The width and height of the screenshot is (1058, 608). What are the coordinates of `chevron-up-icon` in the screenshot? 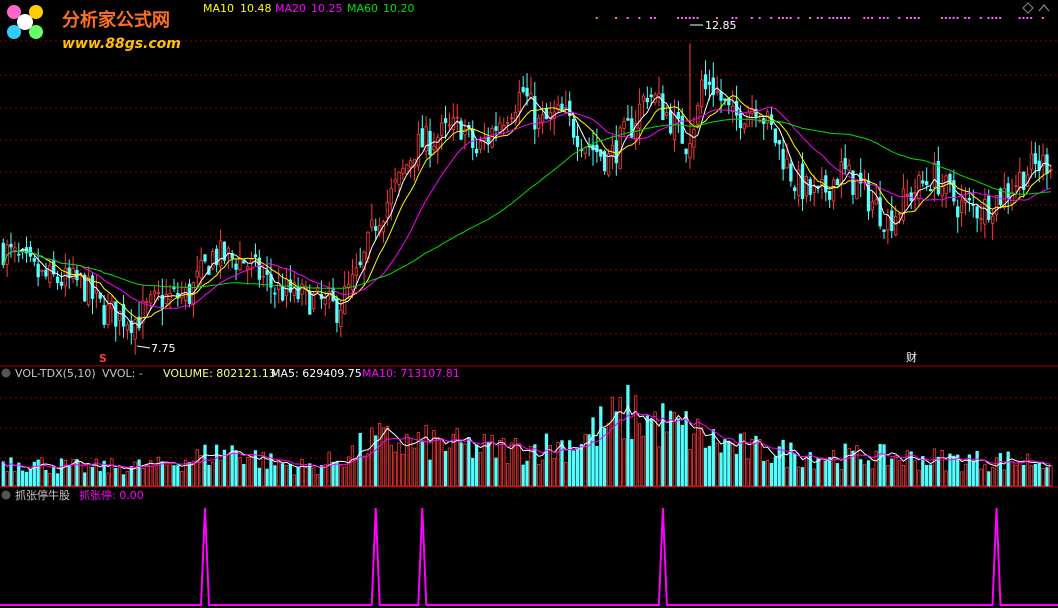 It's located at (1044, 8).